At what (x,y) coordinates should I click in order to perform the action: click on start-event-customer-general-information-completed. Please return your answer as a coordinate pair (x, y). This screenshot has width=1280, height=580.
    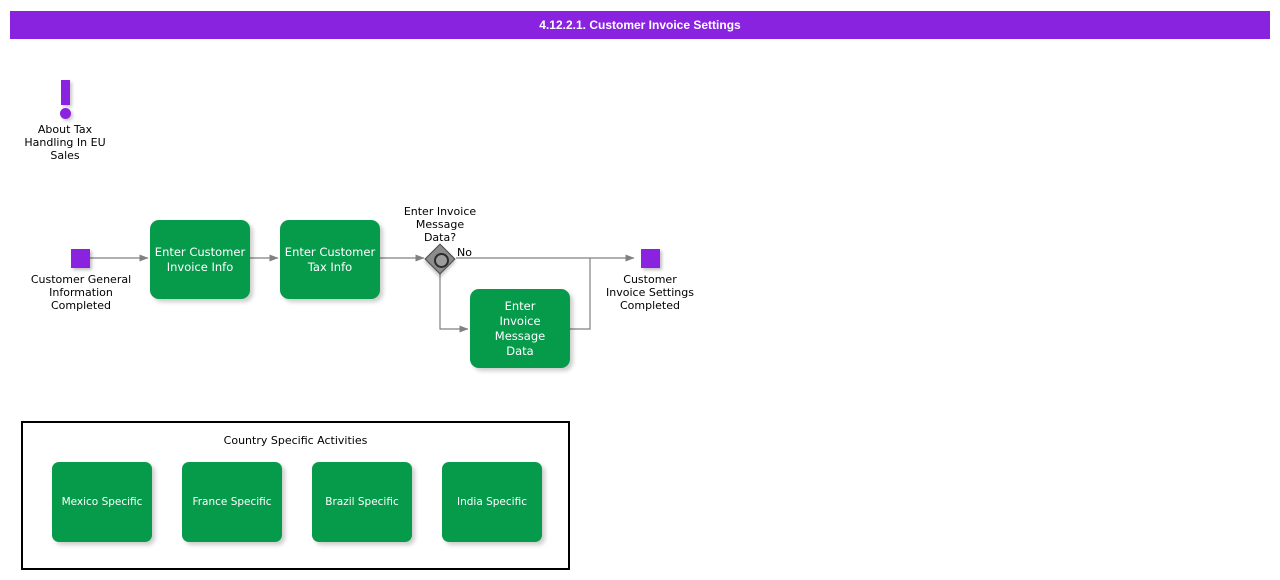
    Looking at the image, I should click on (80, 258).